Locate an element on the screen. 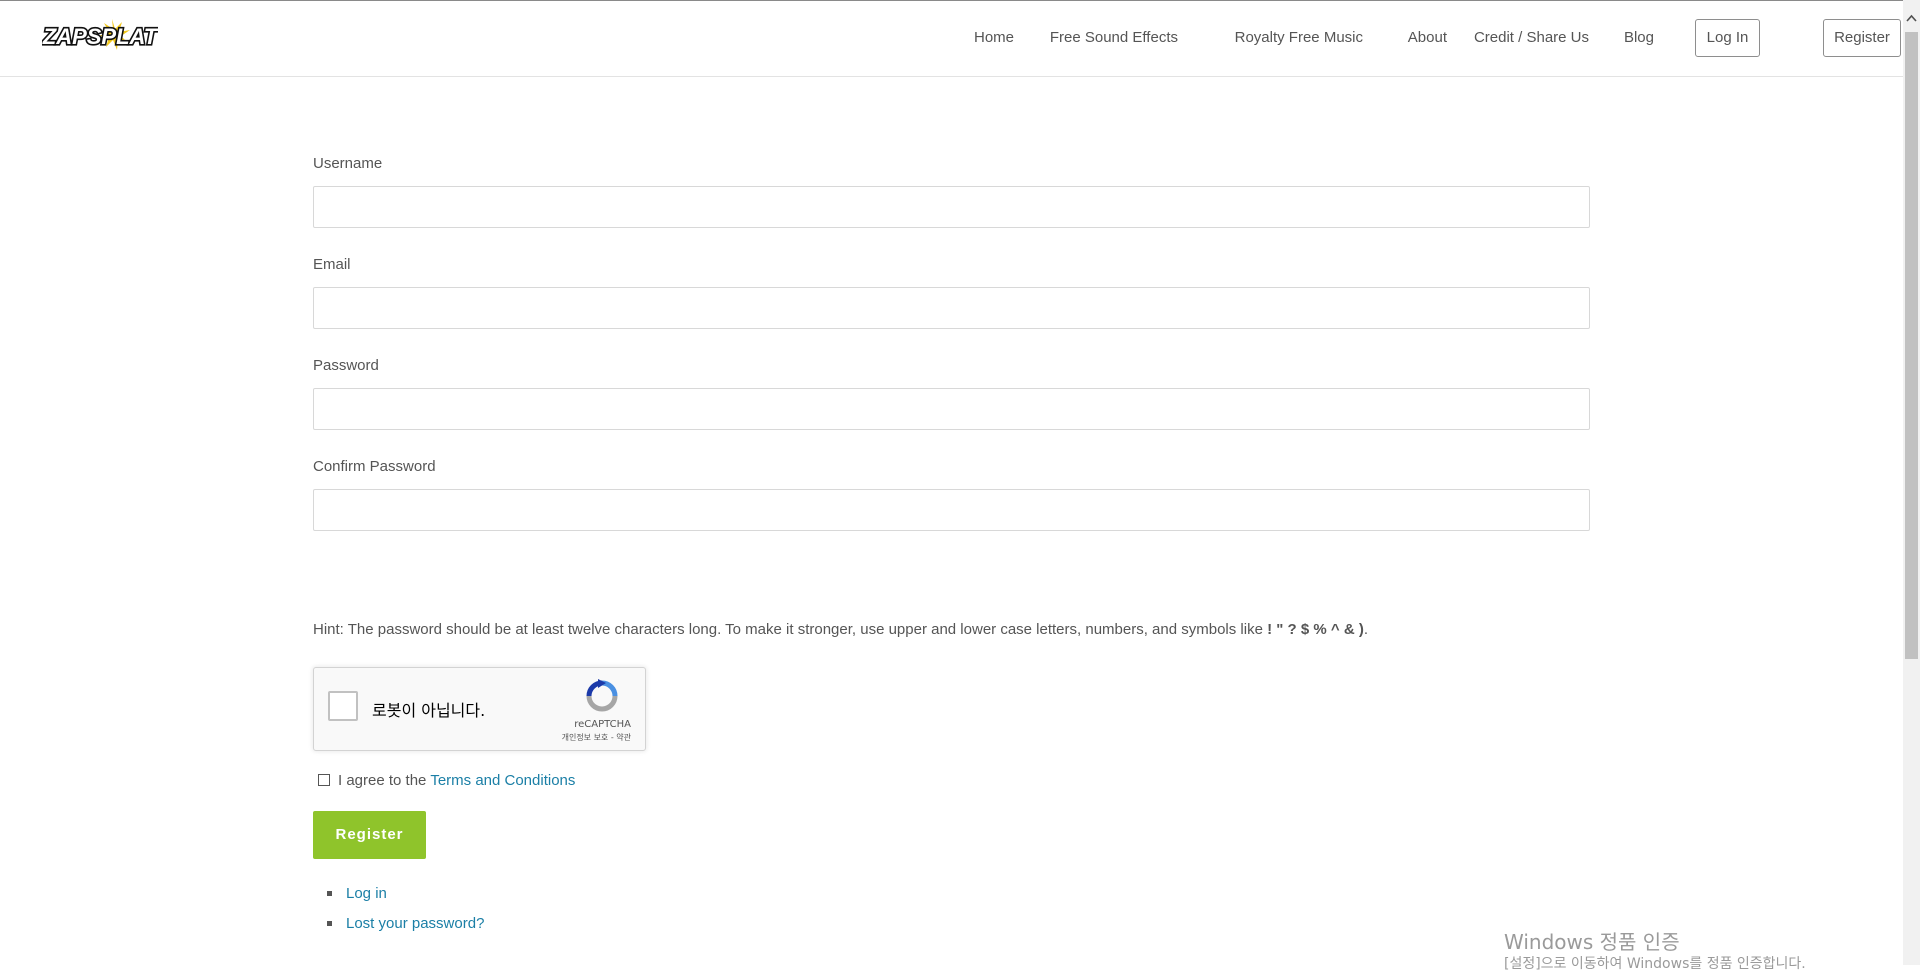 The width and height of the screenshot is (1920, 973). username-label: Username is located at coordinates (348, 163).